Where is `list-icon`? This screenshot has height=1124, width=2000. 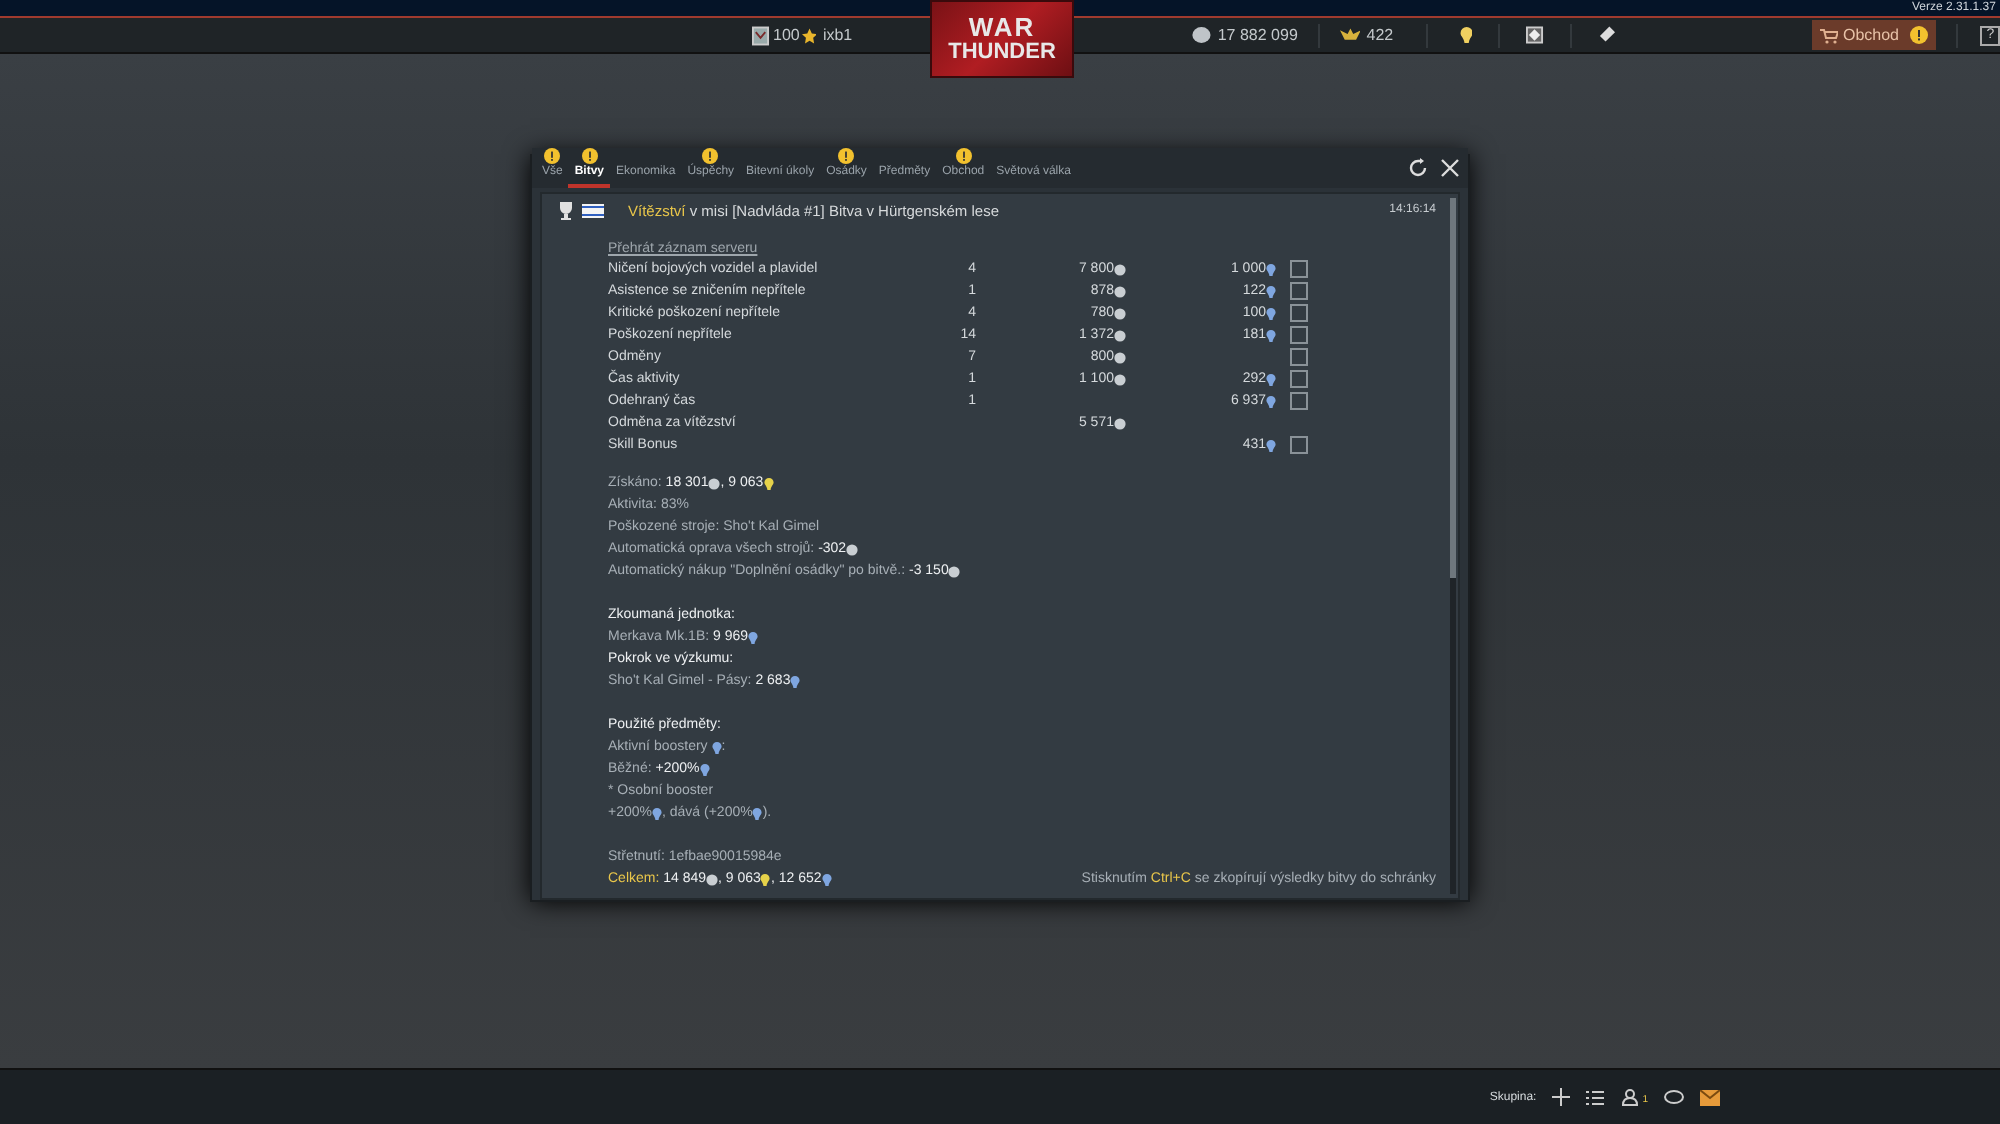
list-icon is located at coordinates (1595, 1097).